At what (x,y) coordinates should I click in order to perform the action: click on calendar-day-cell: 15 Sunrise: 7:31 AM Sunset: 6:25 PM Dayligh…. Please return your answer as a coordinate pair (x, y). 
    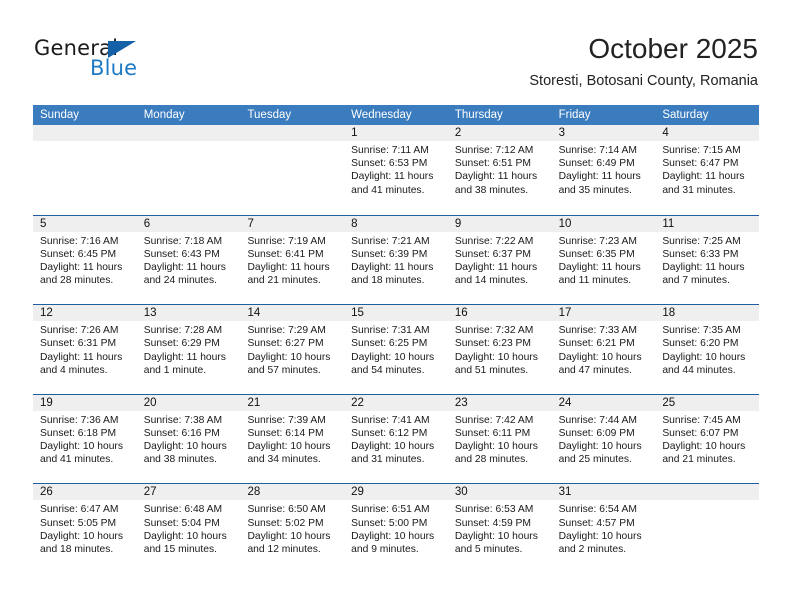
    Looking at the image, I should click on (396, 349).